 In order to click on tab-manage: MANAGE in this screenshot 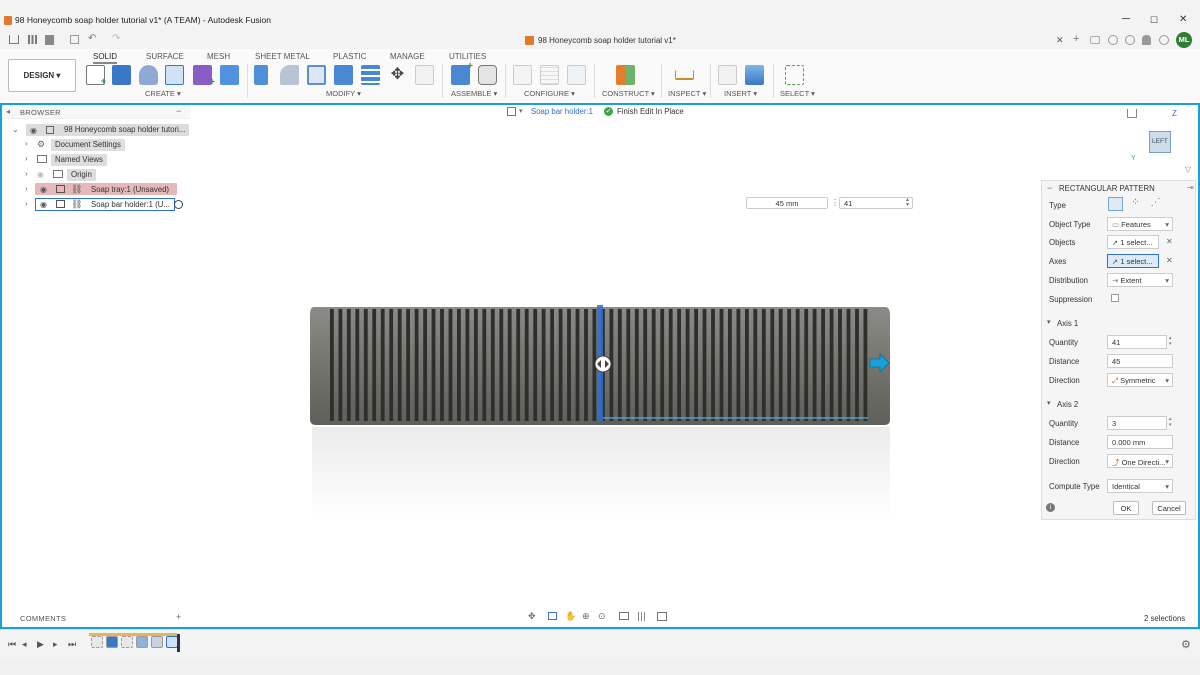, I will do `click(407, 56)`.